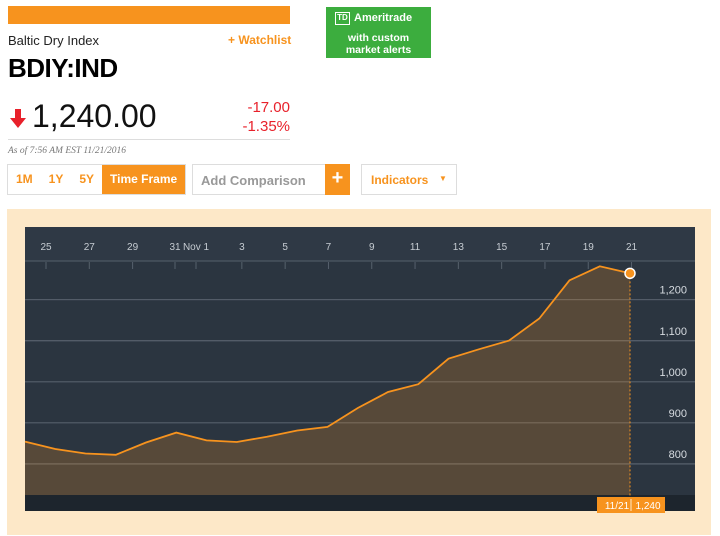 The image size is (720, 536). Describe the element at coordinates (589, 247) in the screenshot. I see `x-tick-label: 19` at that location.